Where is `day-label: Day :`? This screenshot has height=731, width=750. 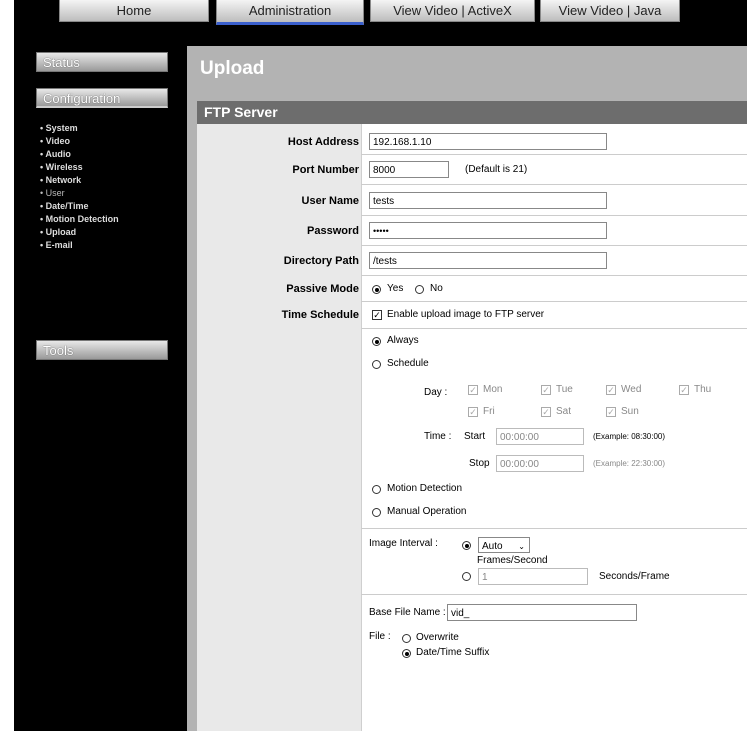 day-label: Day : is located at coordinates (436, 392).